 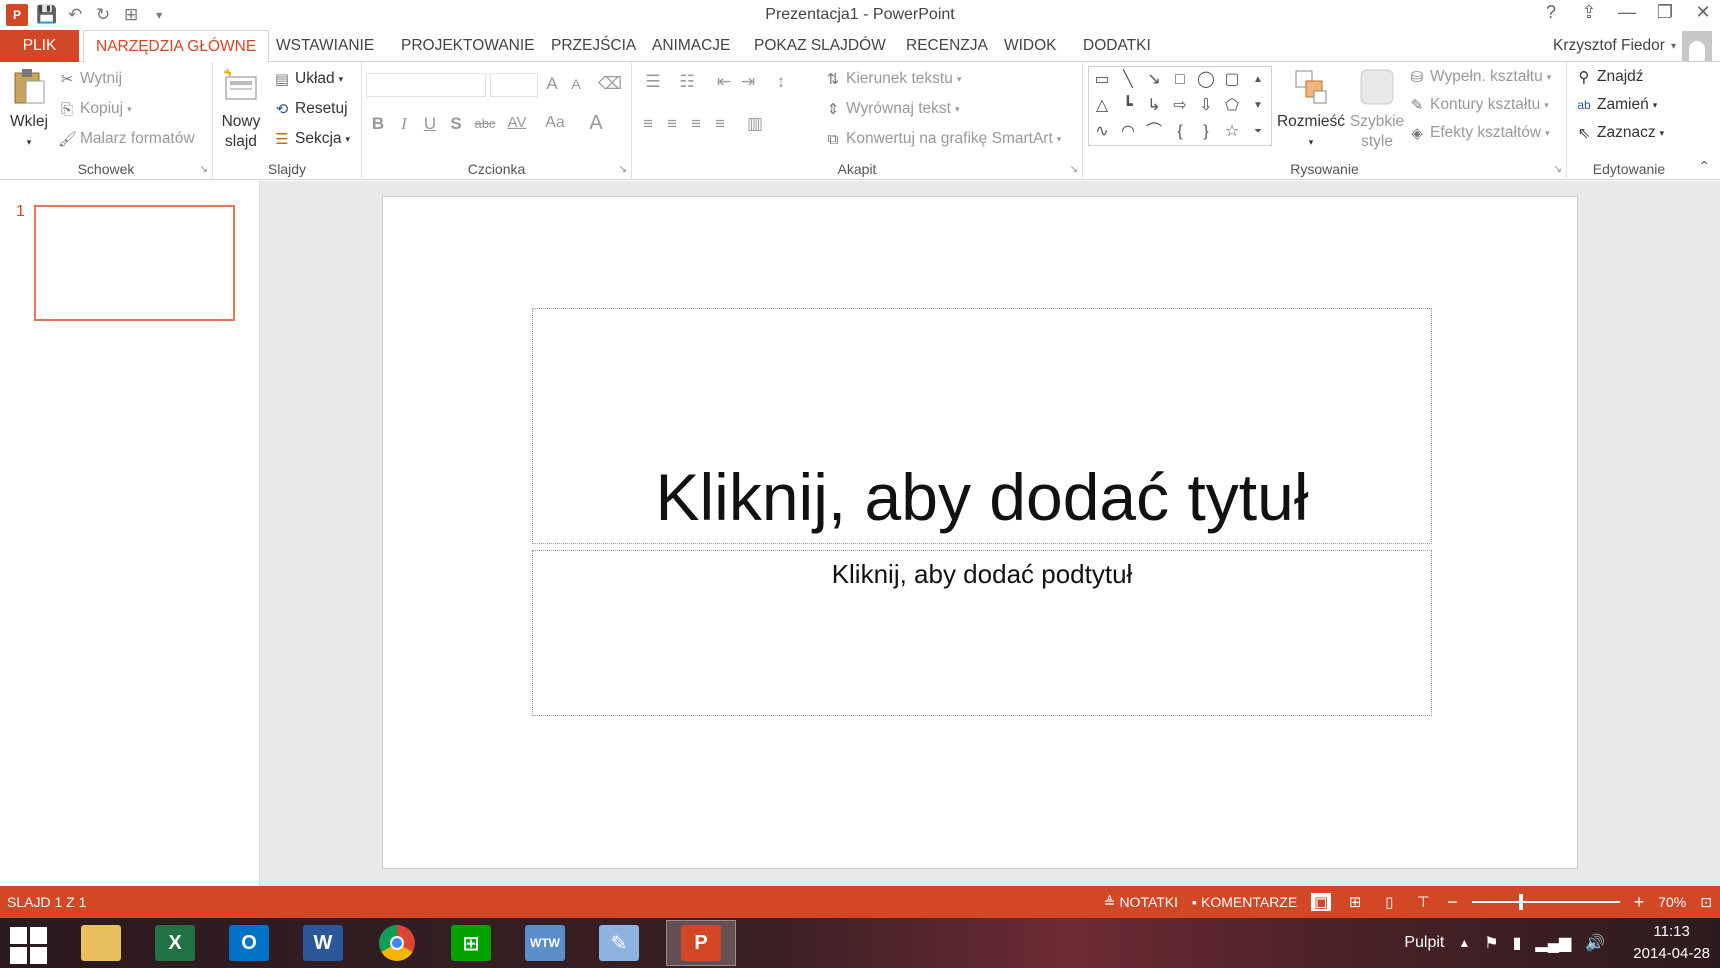 I want to click on slide-thumbnail, so click(x=134, y=263).